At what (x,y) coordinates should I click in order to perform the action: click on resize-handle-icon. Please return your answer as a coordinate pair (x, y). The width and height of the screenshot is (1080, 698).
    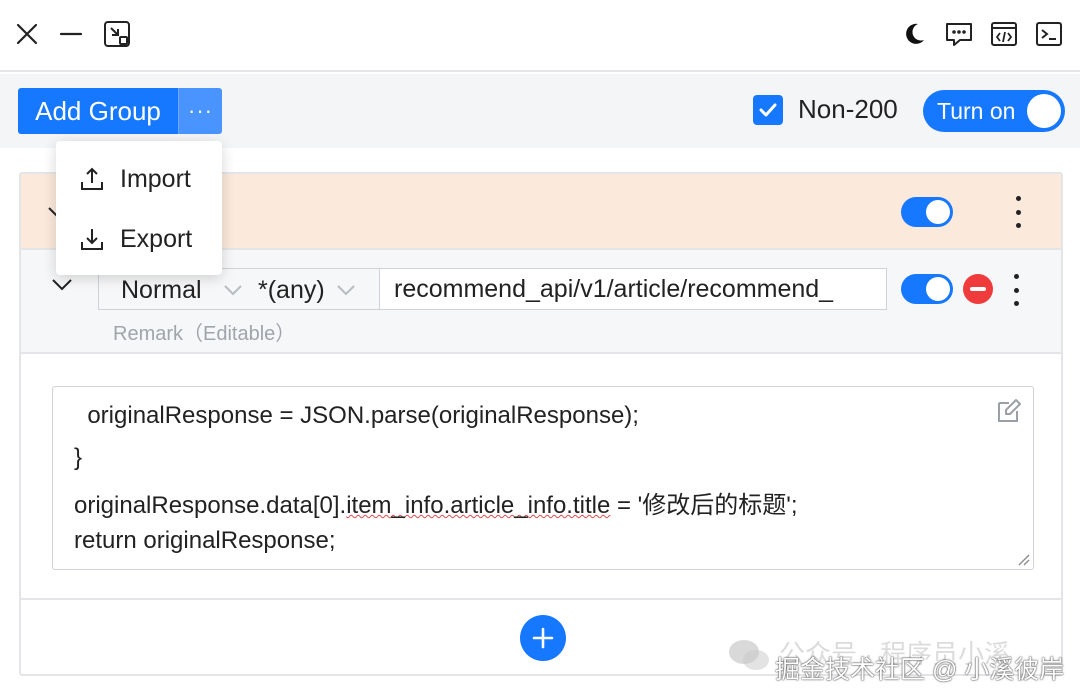
    Looking at the image, I should click on (1023, 559).